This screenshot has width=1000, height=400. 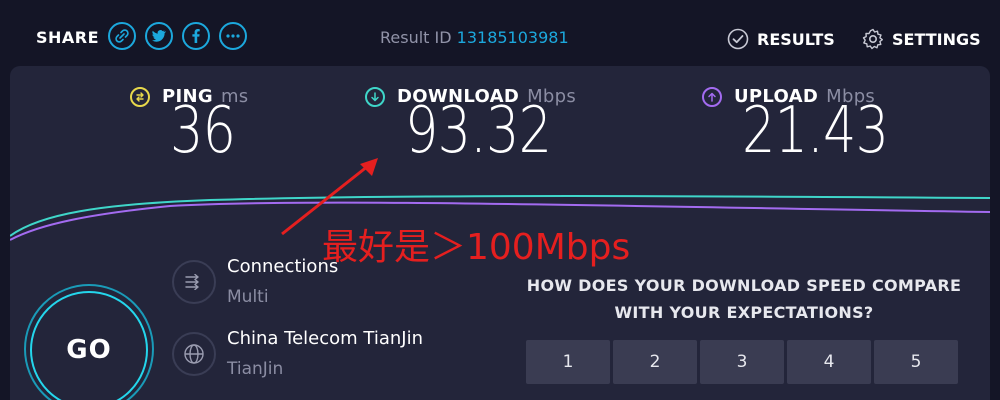 I want to click on facebook-icon, so click(x=196, y=36).